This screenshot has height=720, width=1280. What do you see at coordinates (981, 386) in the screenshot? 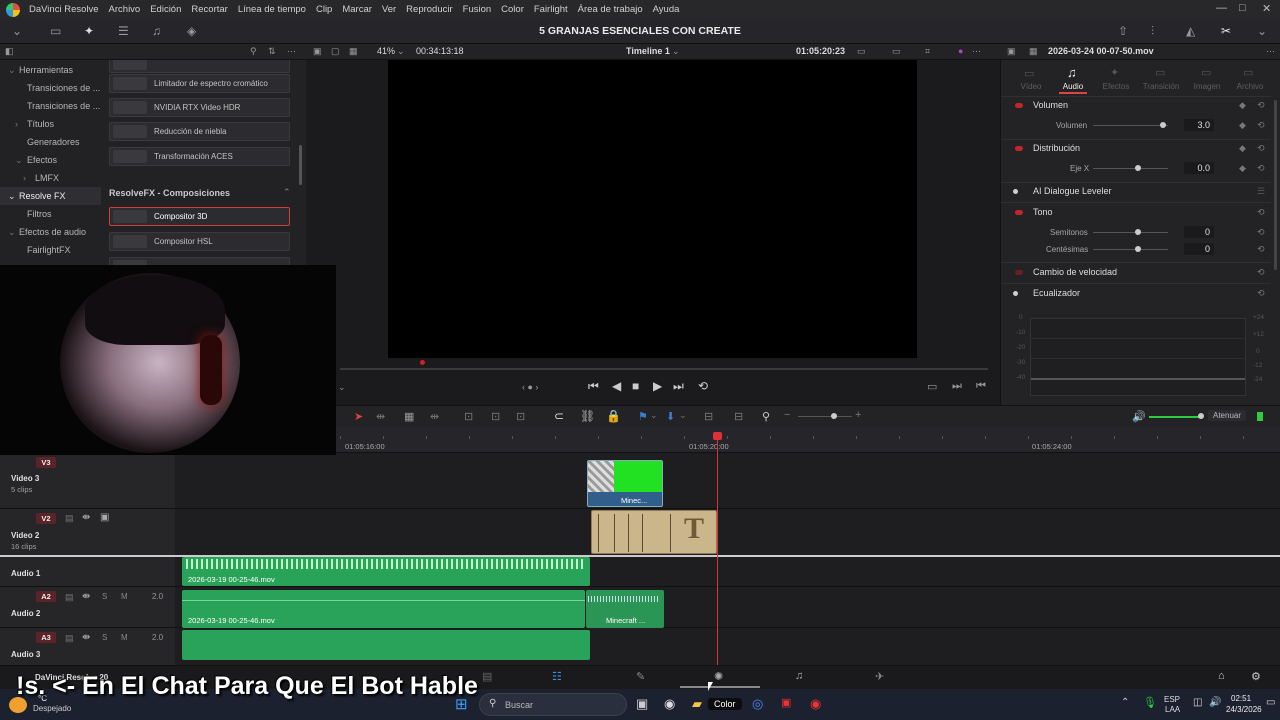
I see `prev-edit-icon: ⏮` at bounding box center [981, 386].